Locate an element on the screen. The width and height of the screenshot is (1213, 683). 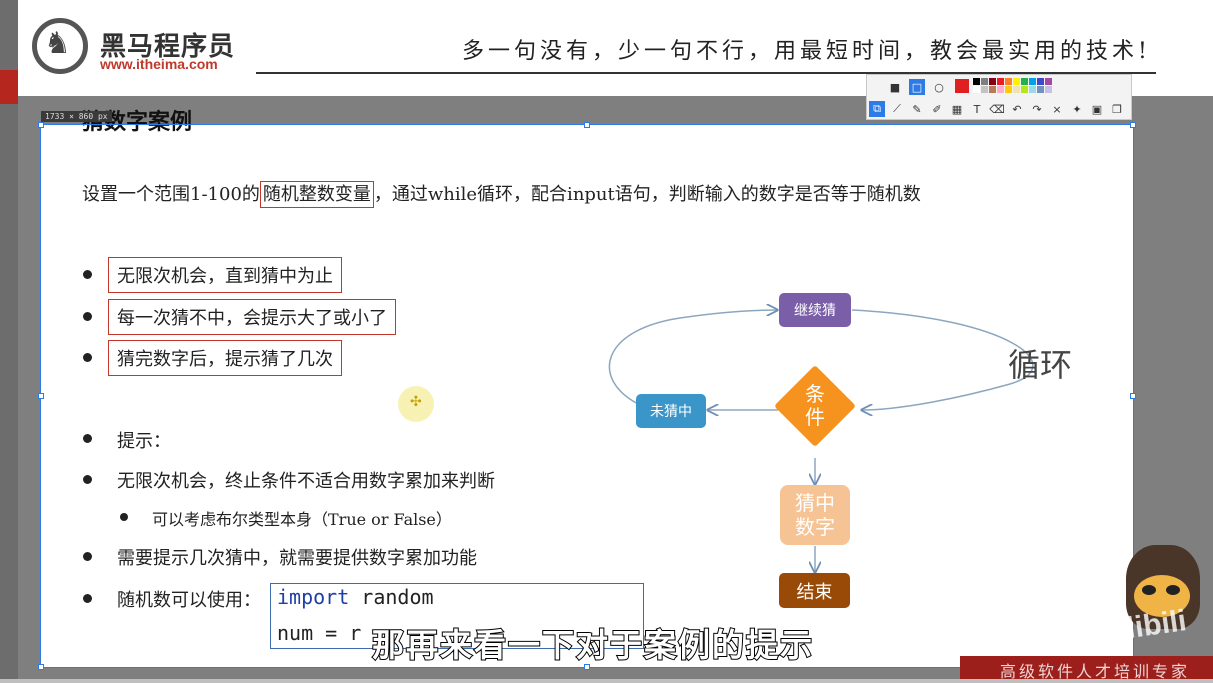
resize-handle-sw is located at coordinates (41, 667).